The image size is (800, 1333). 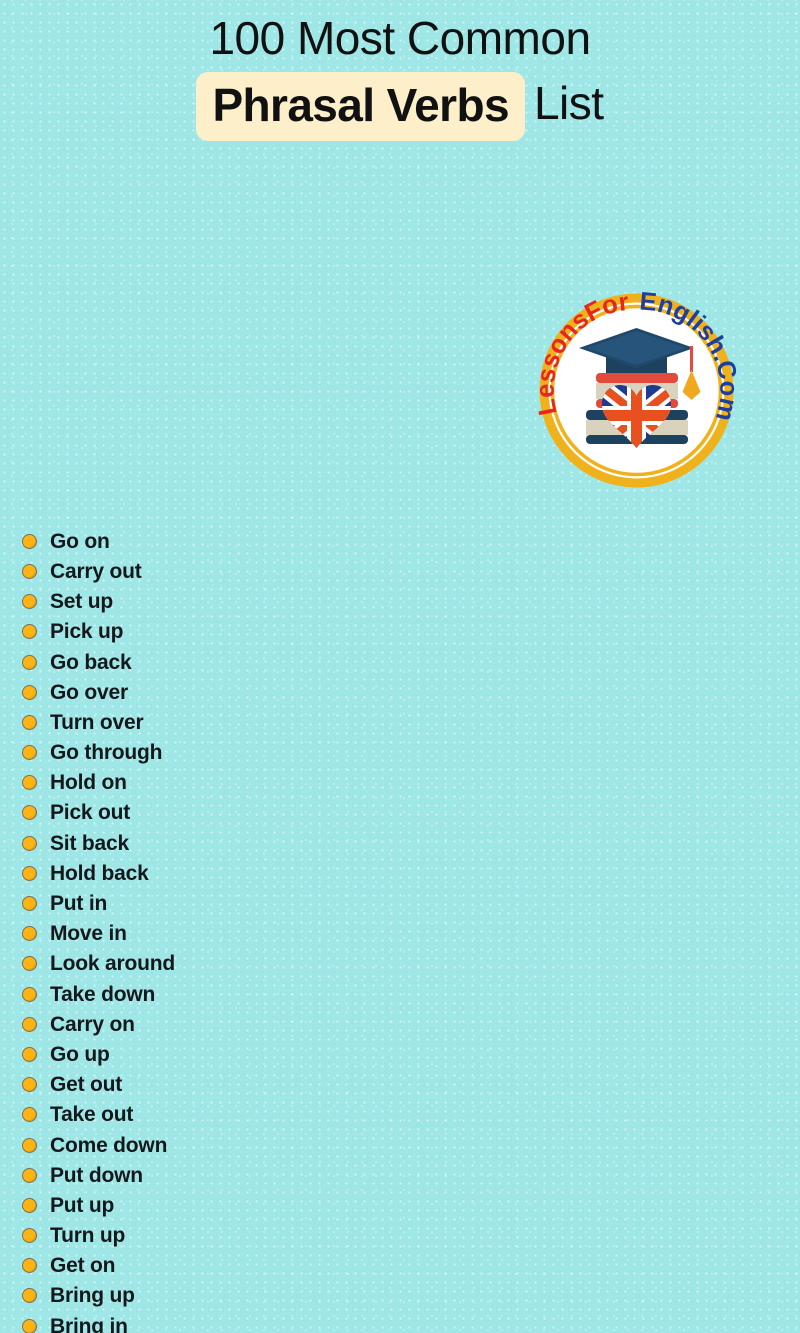 I want to click on verb-list-item: Go over, so click(x=411, y=692).